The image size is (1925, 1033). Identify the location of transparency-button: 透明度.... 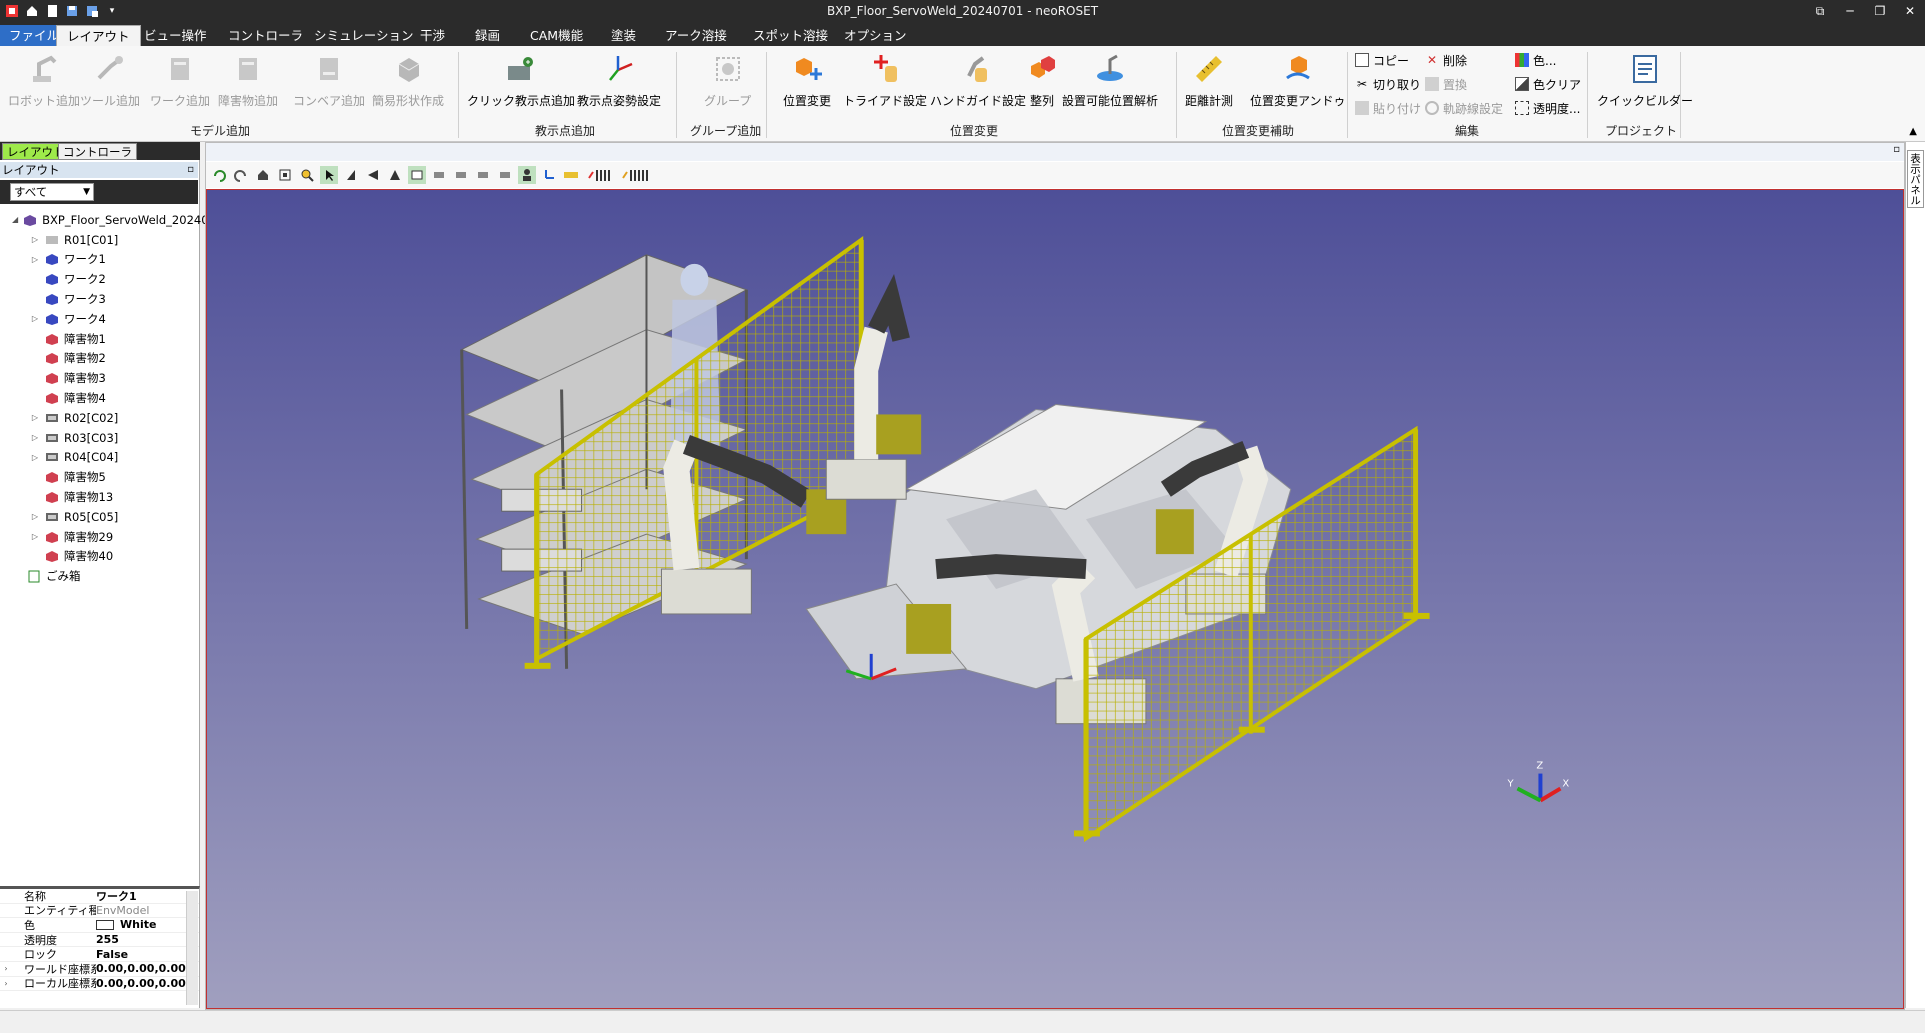
(1547, 108).